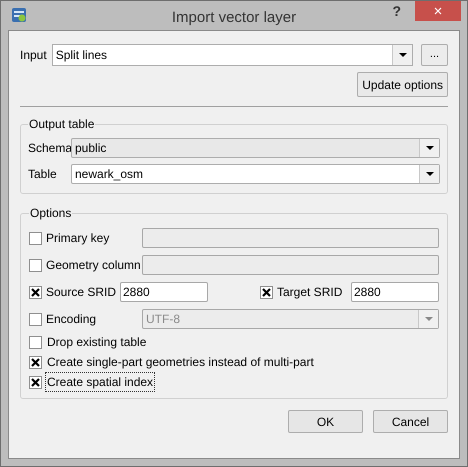 This screenshot has width=468, height=467. I want to click on option-label: Target SRID, so click(310, 292).